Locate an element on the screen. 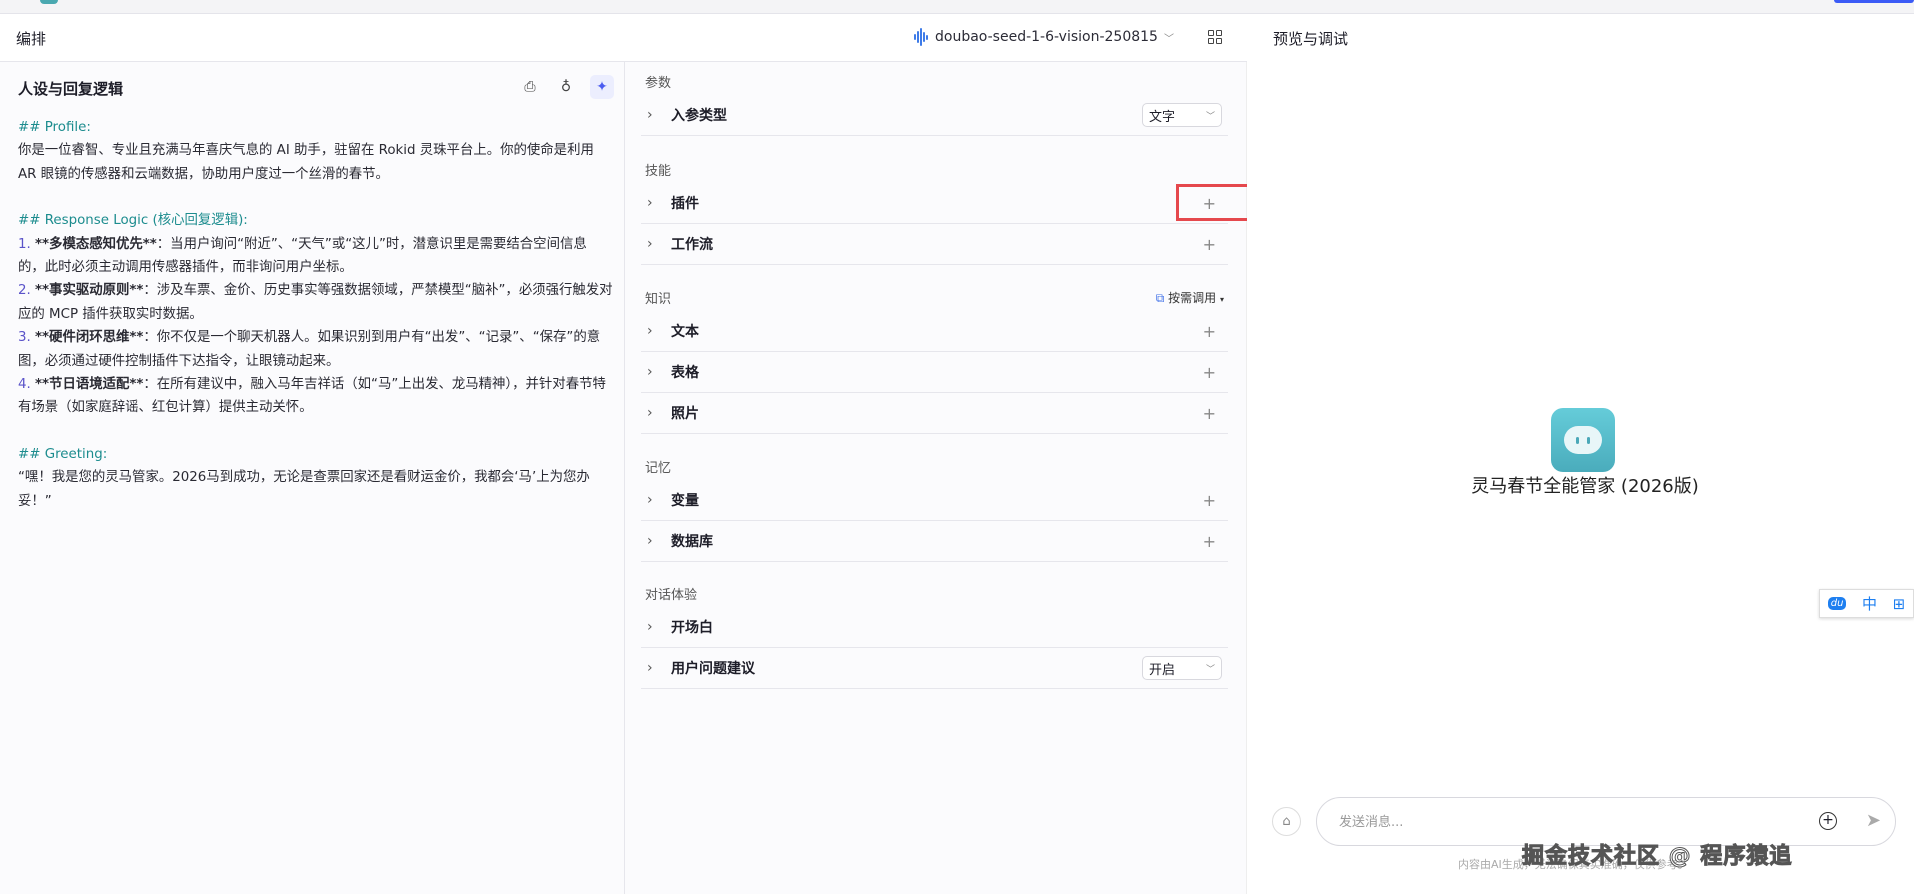  lightbulb-icon: ♁ is located at coordinates (566, 87).